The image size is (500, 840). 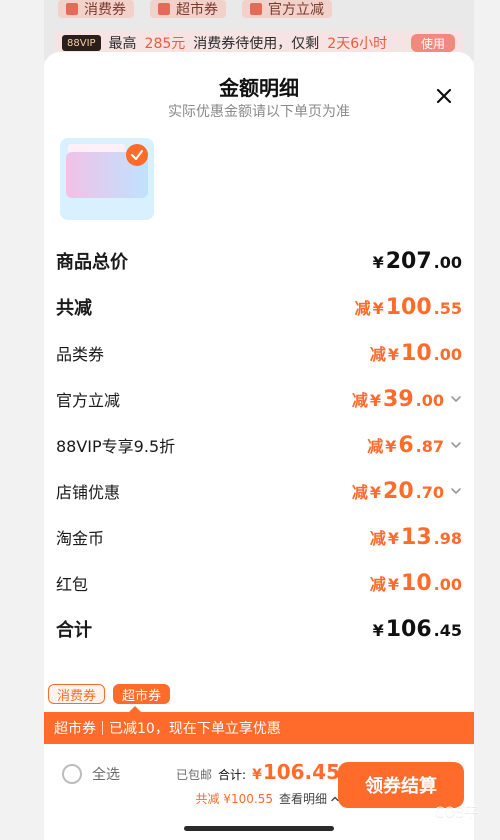 I want to click on select-all-radio-icon, so click(x=72, y=774).